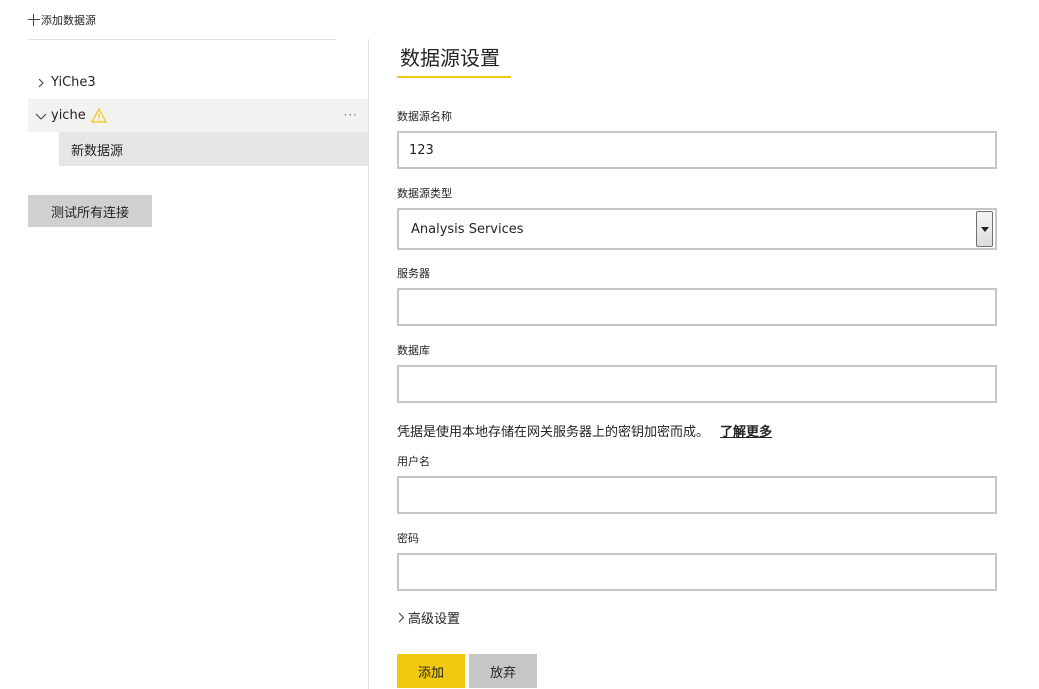  Describe the element at coordinates (413, 273) in the screenshot. I see `server-label: 服务器` at that location.